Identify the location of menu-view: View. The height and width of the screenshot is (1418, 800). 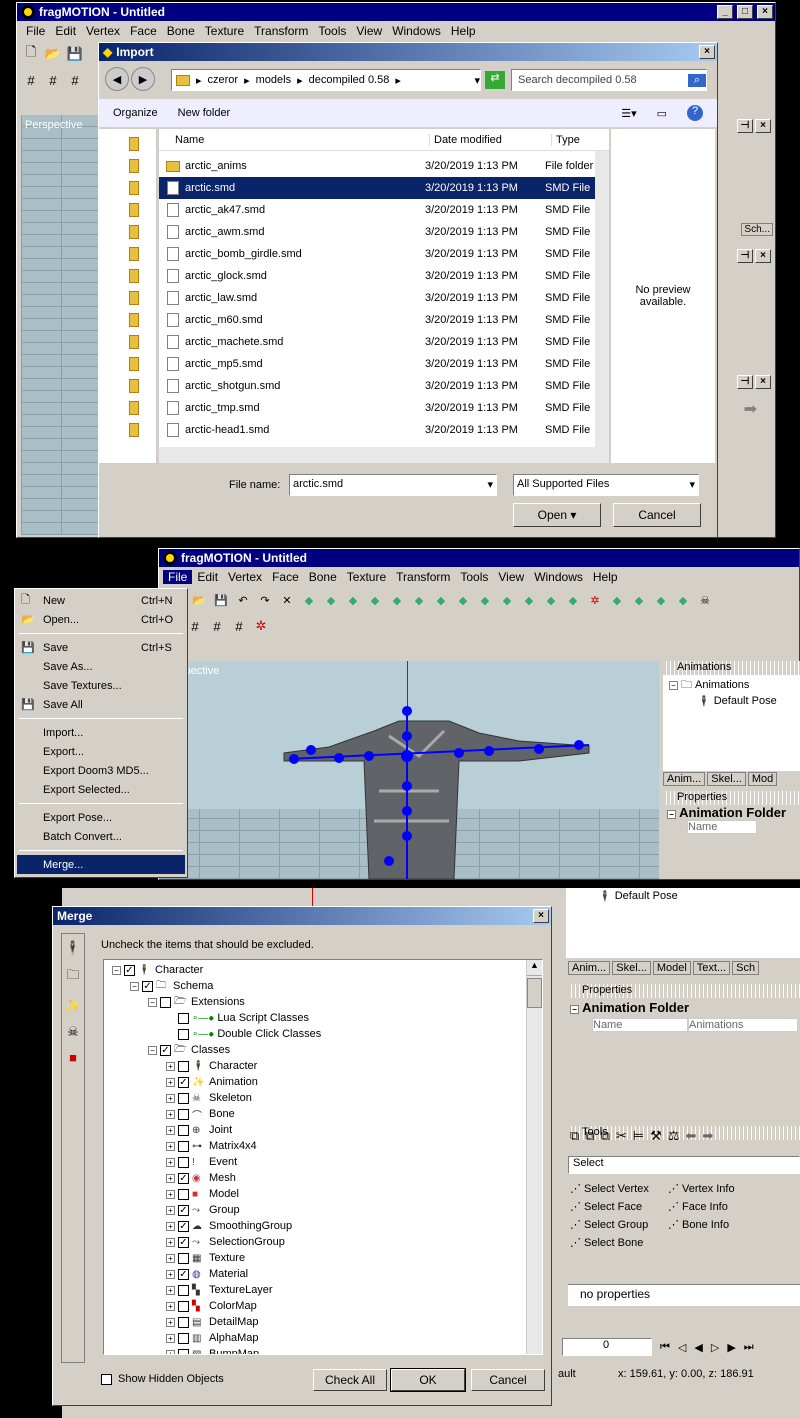
(369, 31).